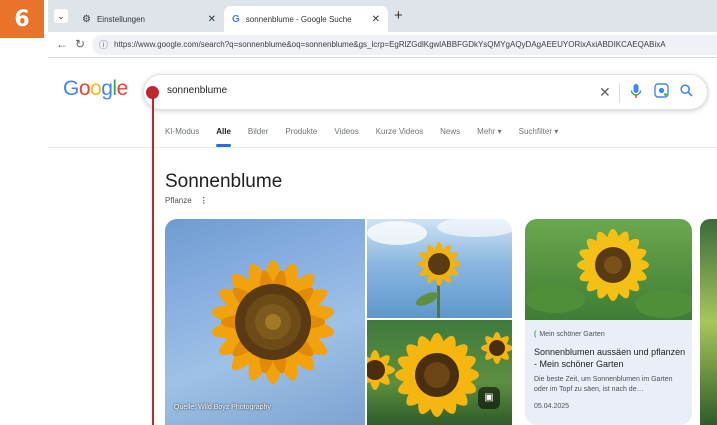  I want to click on search-divider, so click(619, 93).